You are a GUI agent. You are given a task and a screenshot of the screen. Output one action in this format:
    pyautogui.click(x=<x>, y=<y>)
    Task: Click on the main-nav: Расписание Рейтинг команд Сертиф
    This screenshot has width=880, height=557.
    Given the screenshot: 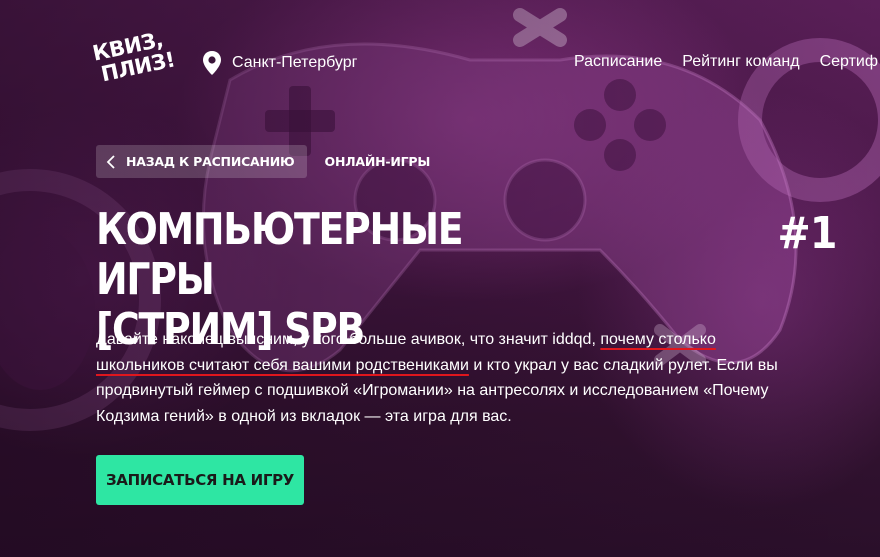 What is the action you would take?
    pyautogui.click(x=726, y=62)
    